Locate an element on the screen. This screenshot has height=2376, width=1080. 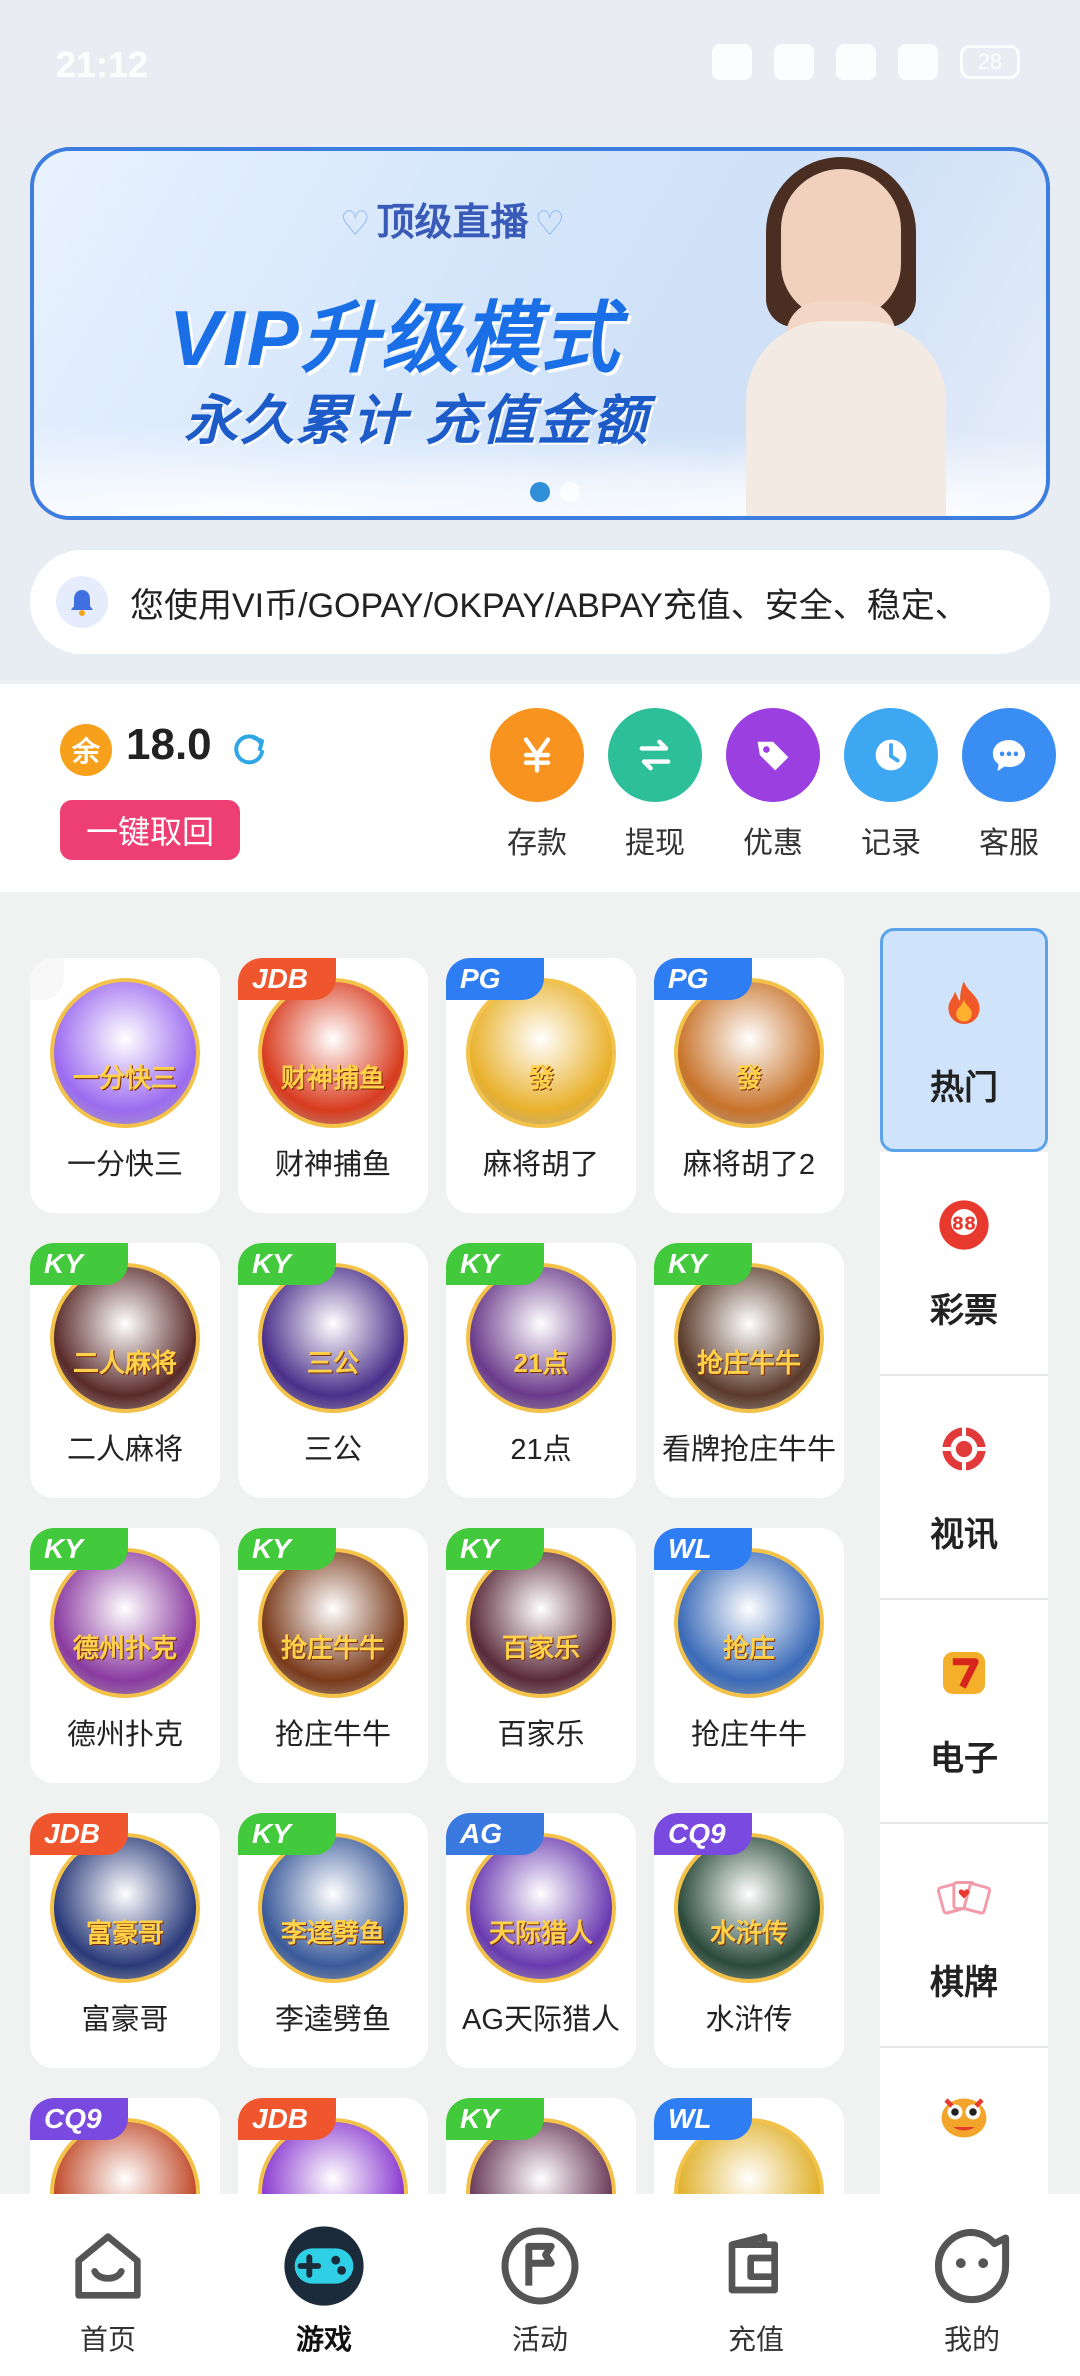
battery-icon: 28 is located at coordinates (990, 62).